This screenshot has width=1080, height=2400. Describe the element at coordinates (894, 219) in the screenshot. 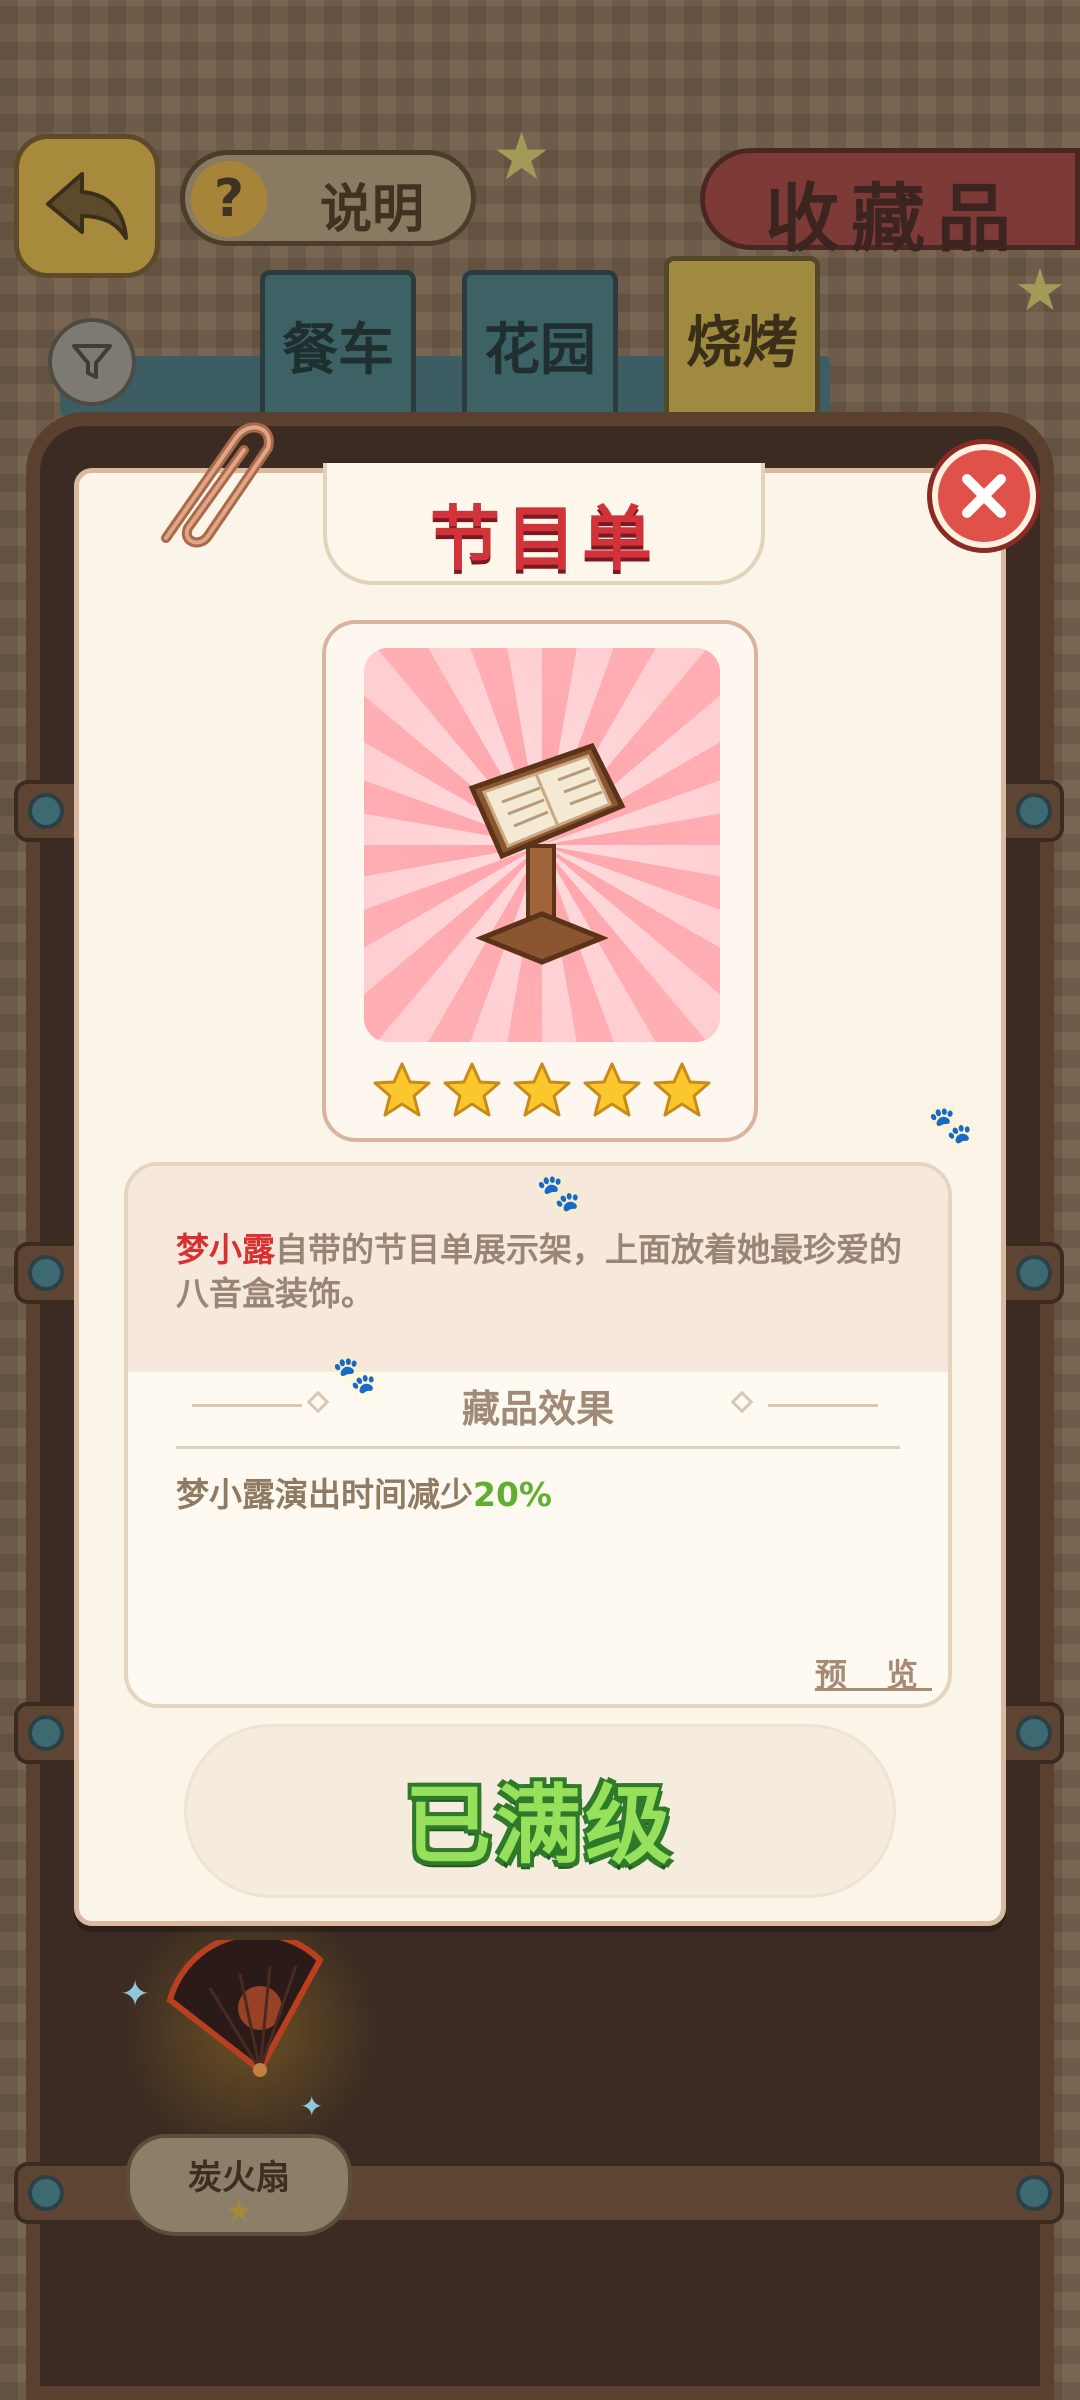

I see `collection-title: 收藏品` at that location.